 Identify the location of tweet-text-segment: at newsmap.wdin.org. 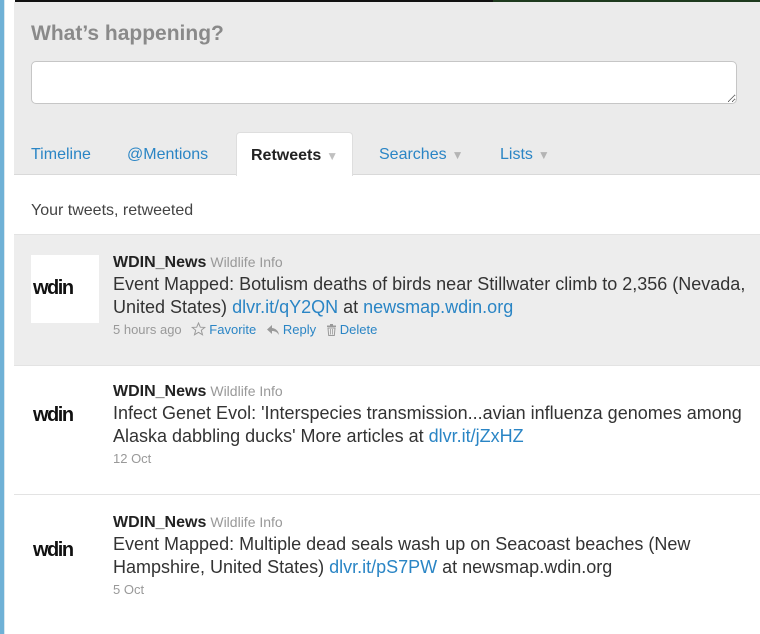
(525, 567).